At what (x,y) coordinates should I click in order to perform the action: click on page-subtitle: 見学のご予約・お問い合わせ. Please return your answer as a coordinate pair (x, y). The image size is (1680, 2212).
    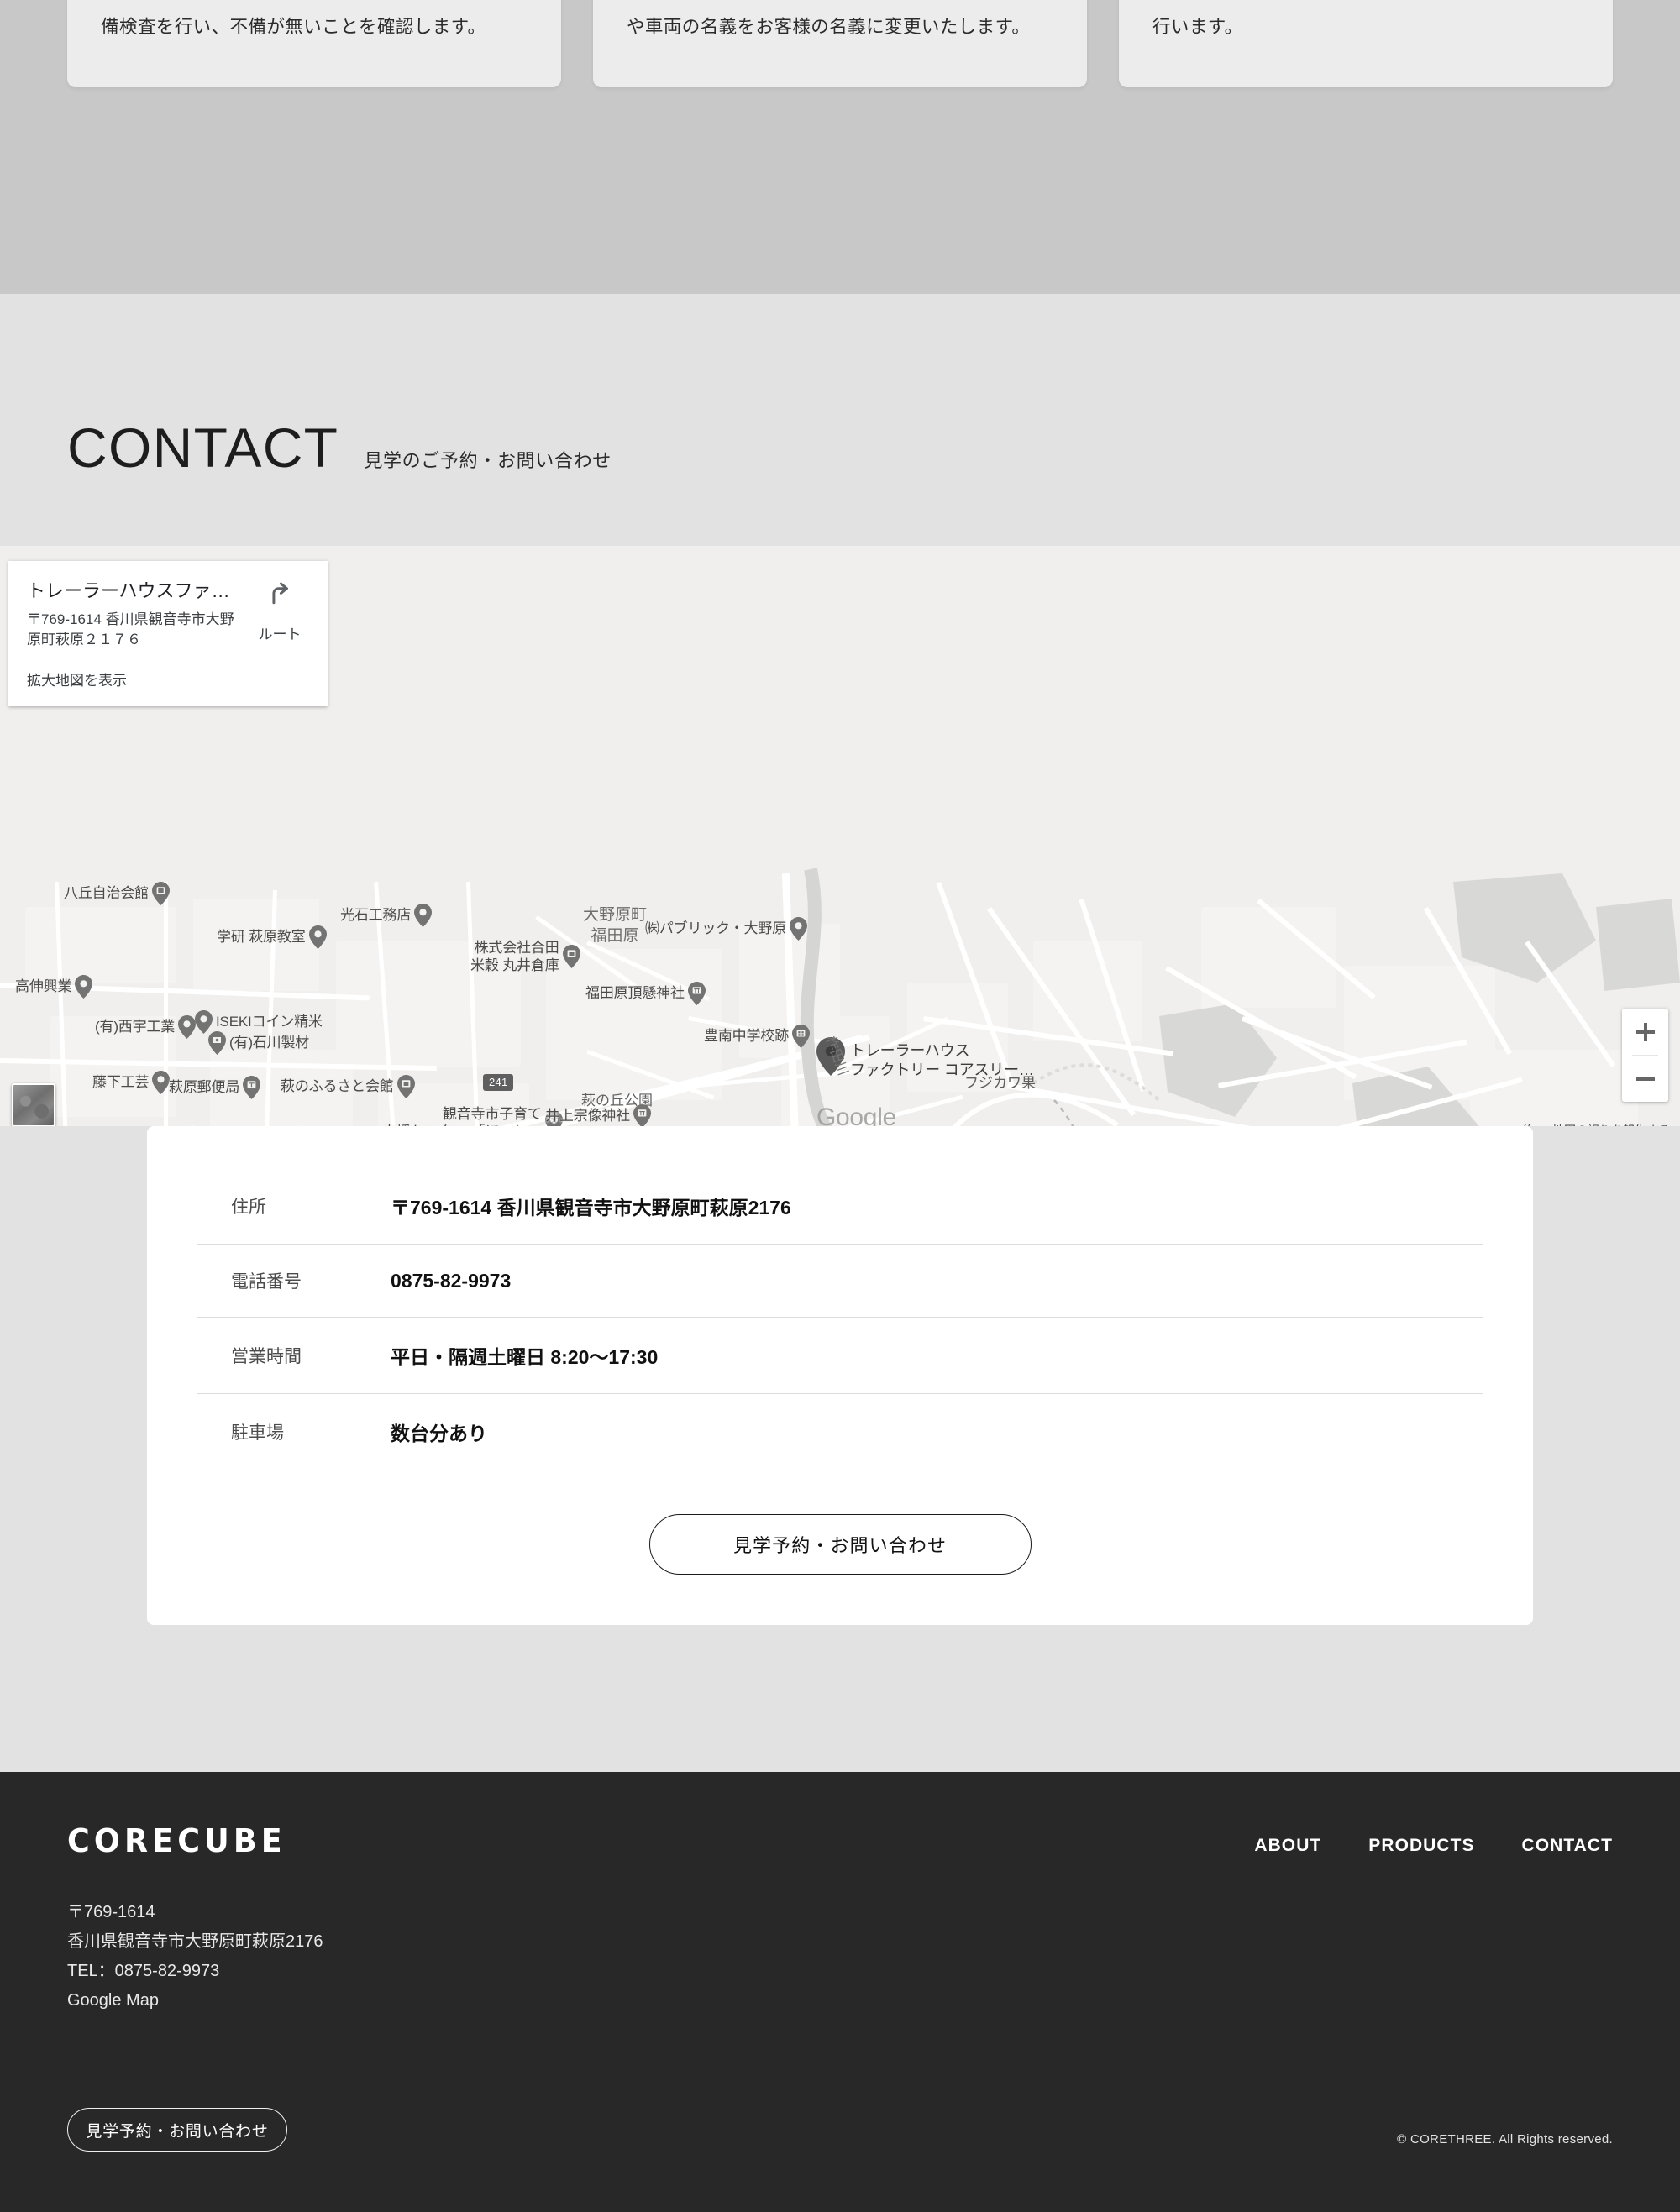
    Looking at the image, I should click on (488, 461).